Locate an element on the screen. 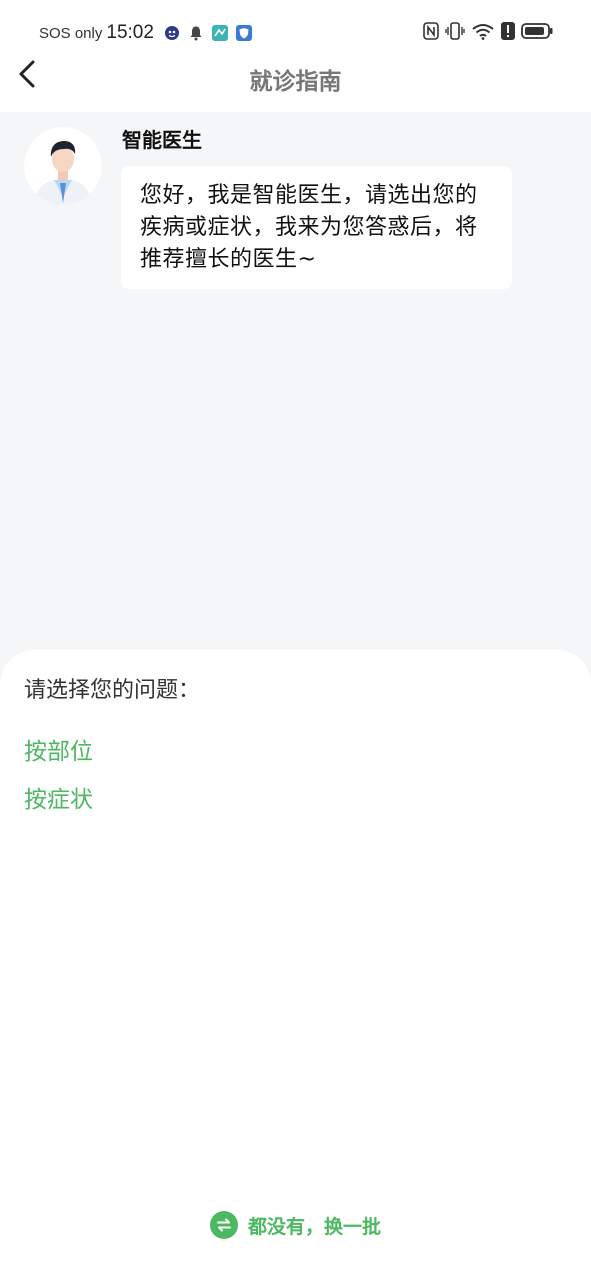 This screenshot has width=591, height=1280. question-prompt: 请选择您的问题： is located at coordinates (112, 690).